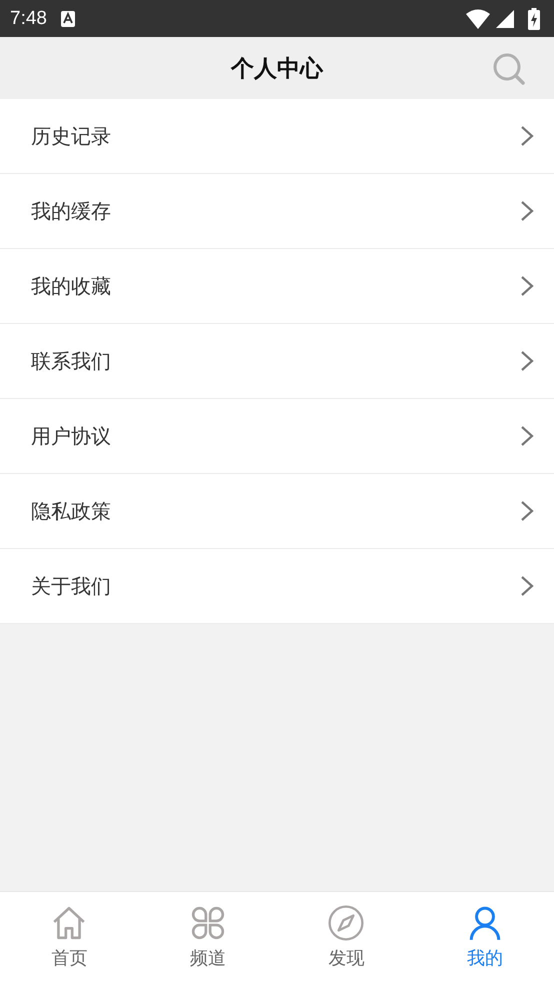  What do you see at coordinates (277, 136) in the screenshot?
I see `menu-item: 历史记录` at bounding box center [277, 136].